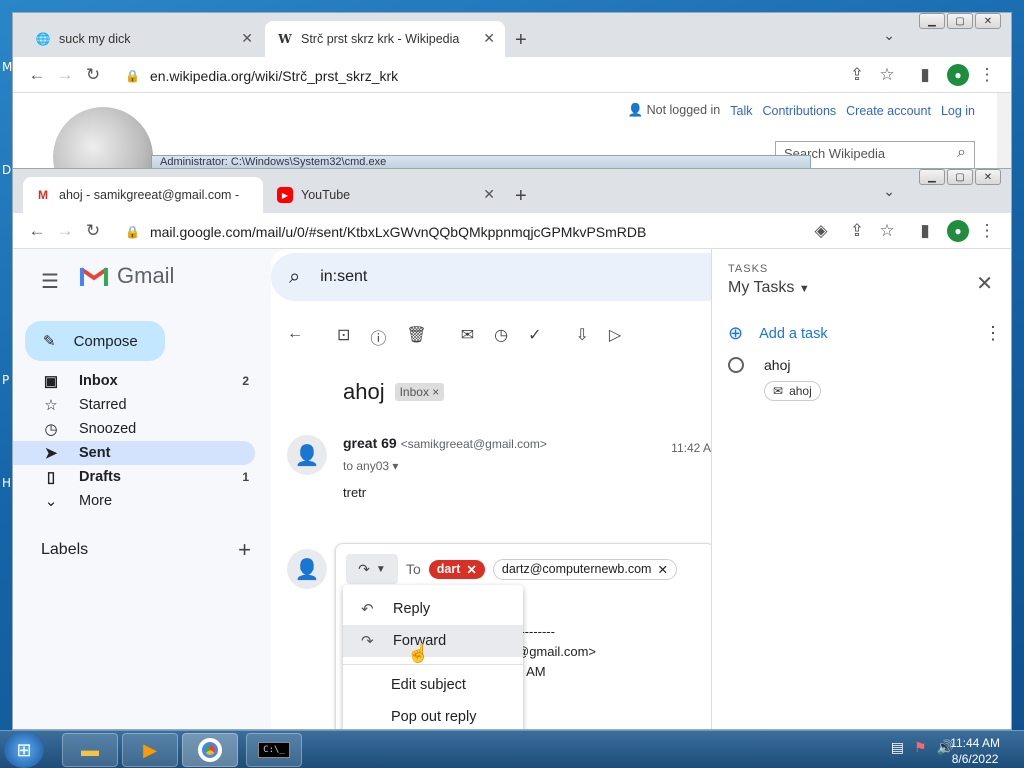 The width and height of the screenshot is (1024, 768). I want to click on response-type-button: ↷ ▼, so click(372, 569).